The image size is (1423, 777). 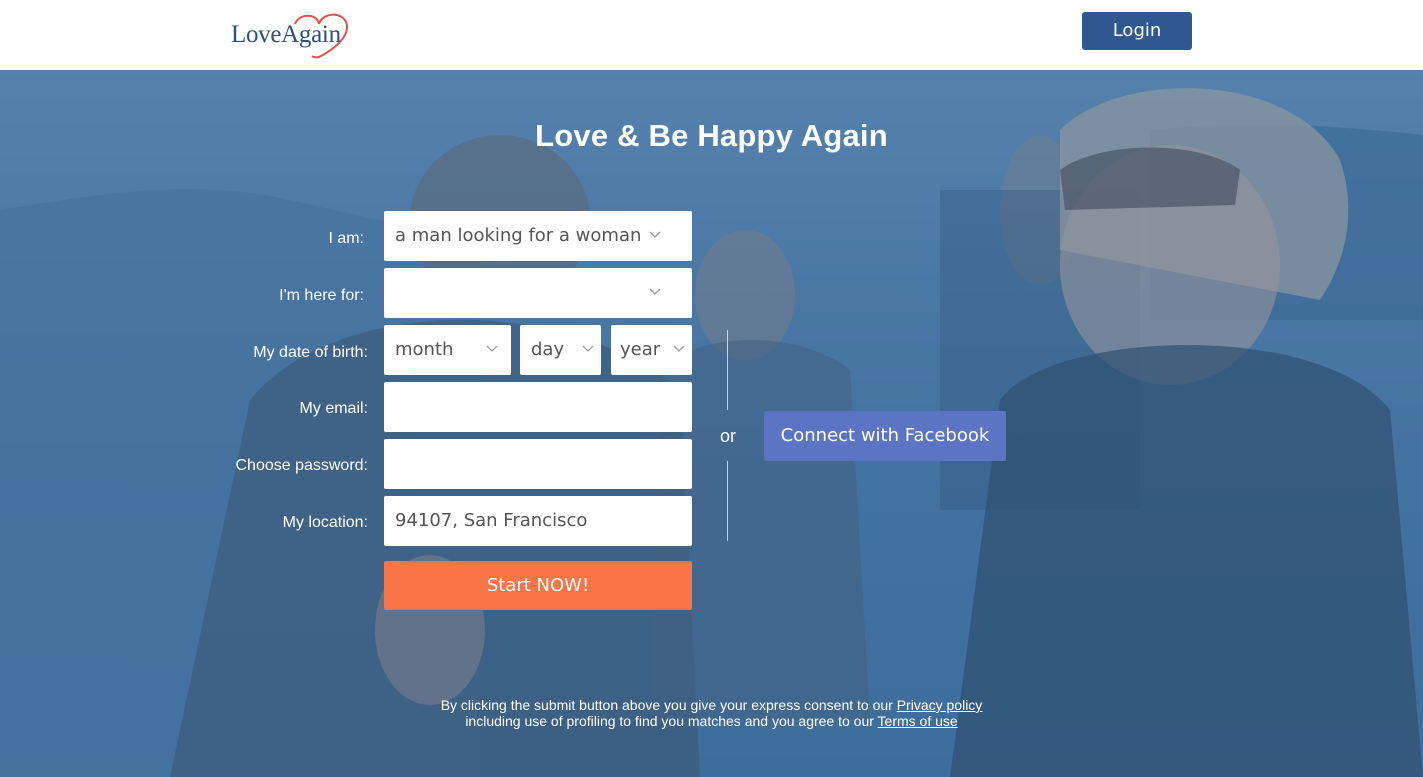 I want to click on privacy-policy-link: Privacy policy, so click(x=940, y=705).